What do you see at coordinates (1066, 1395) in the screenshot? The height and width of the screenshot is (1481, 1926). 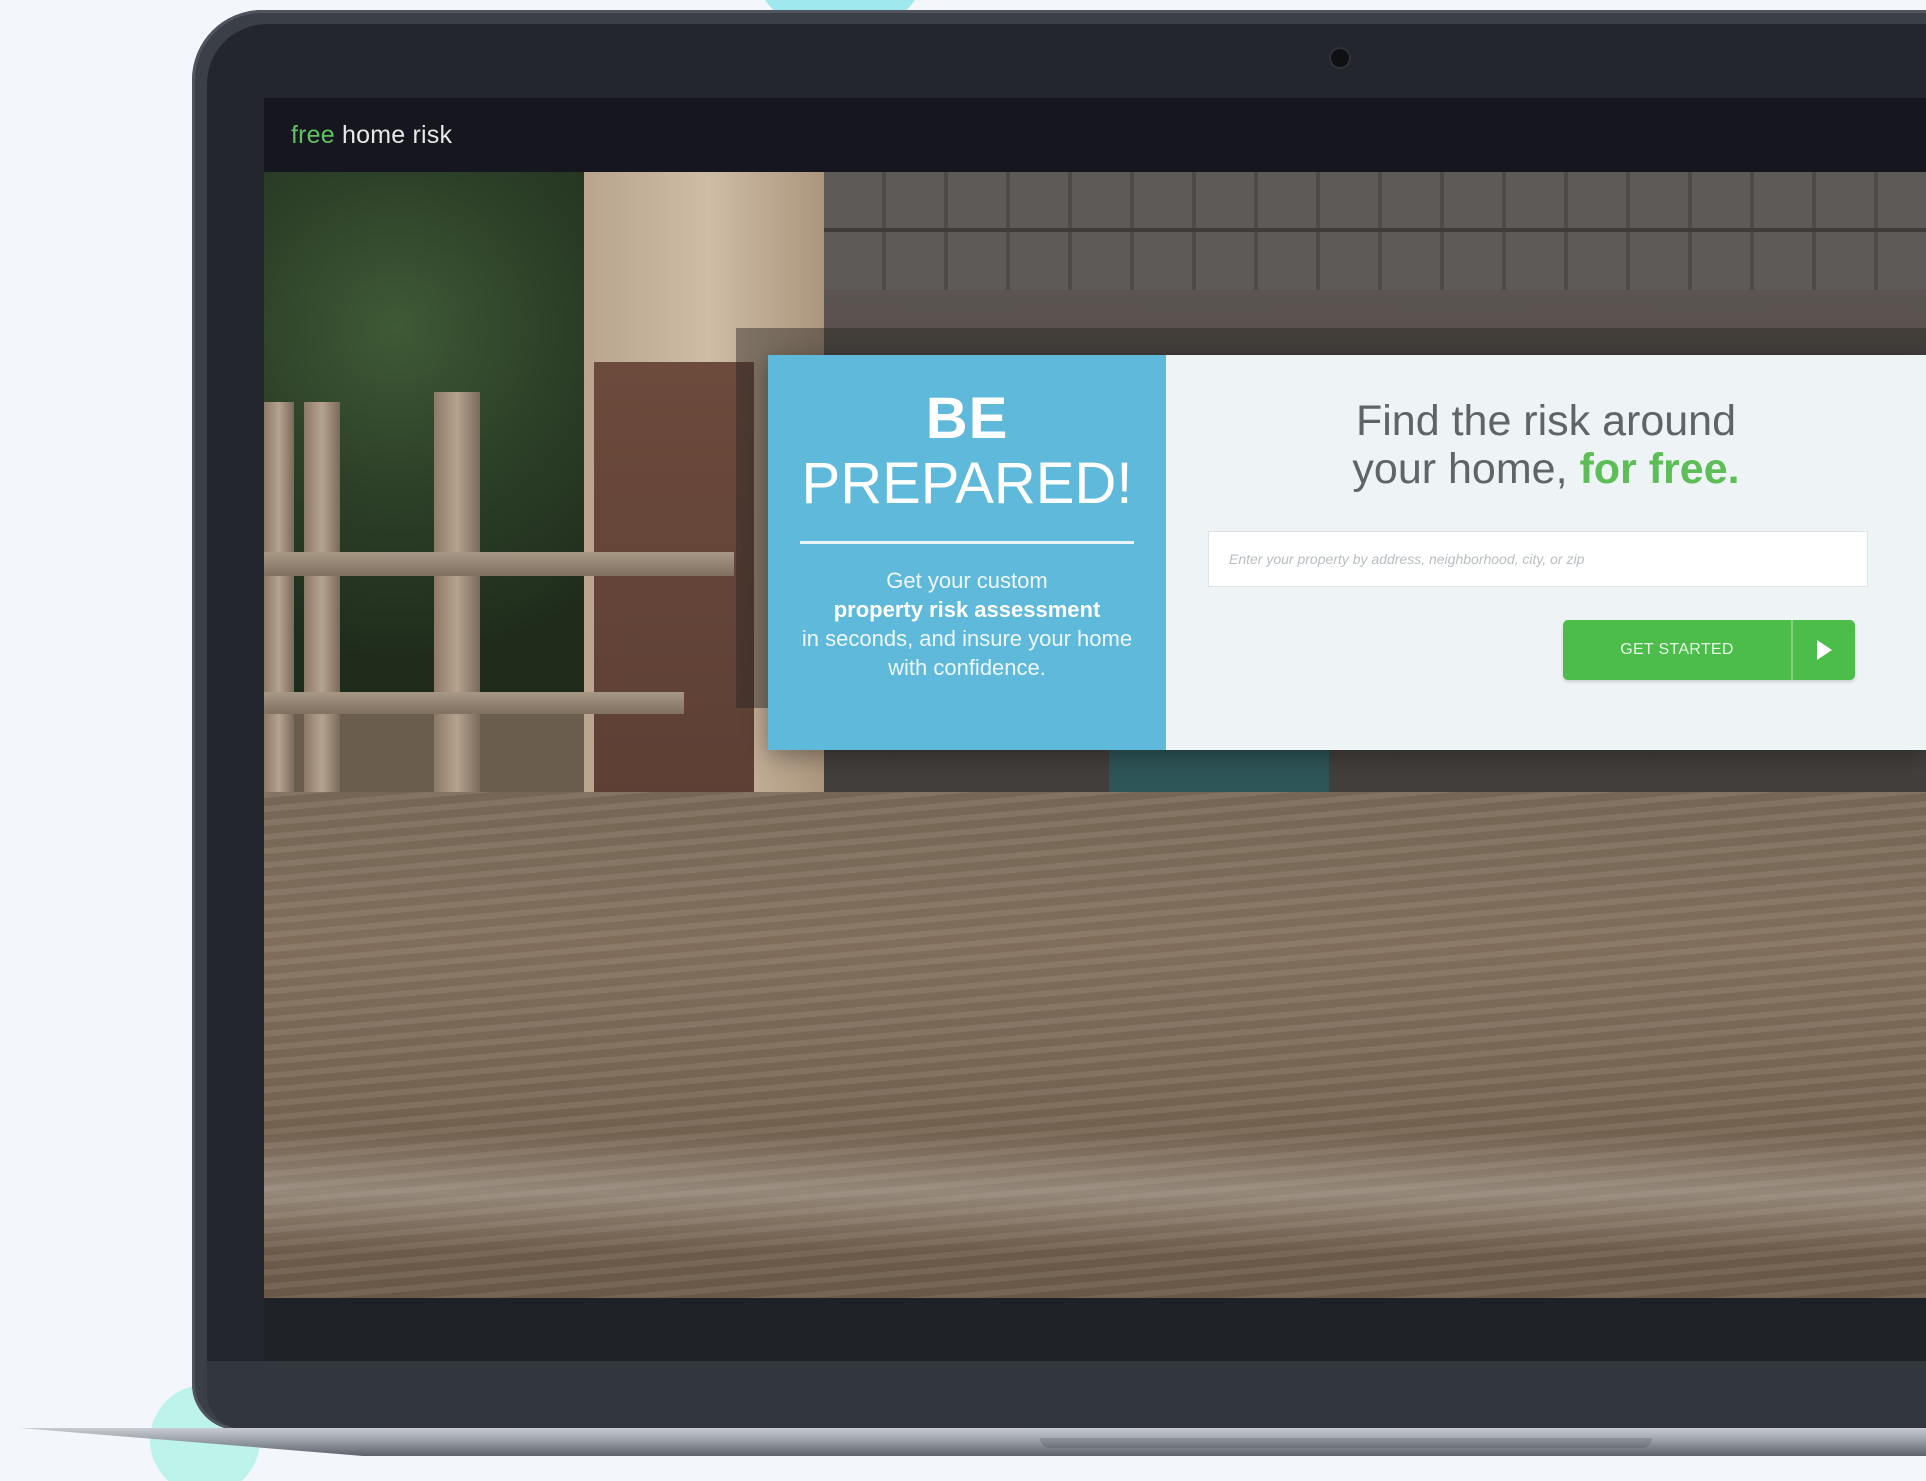 I see `laptop-lid-bottom` at bounding box center [1066, 1395].